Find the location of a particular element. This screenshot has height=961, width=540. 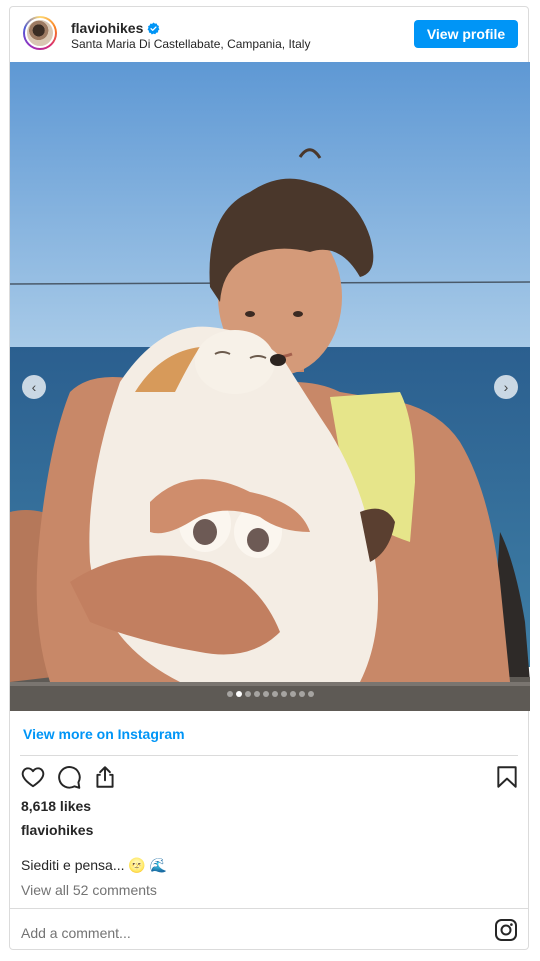

view-more-link: View more on Instagram is located at coordinates (104, 734).